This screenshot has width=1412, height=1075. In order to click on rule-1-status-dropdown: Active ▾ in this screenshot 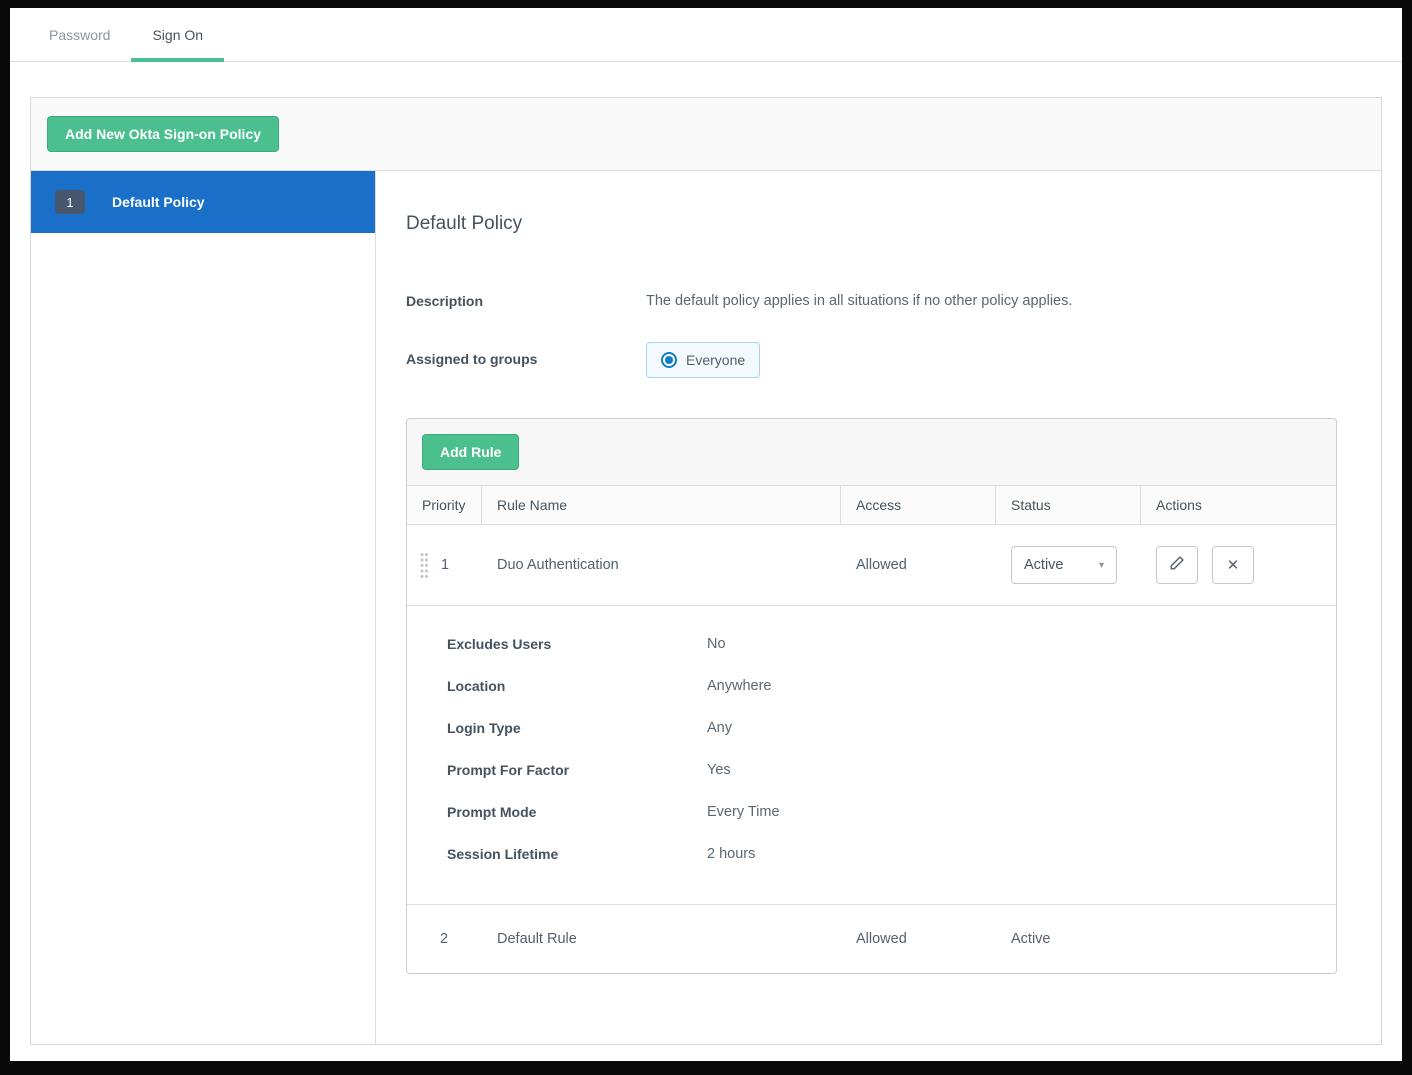, I will do `click(1064, 565)`.